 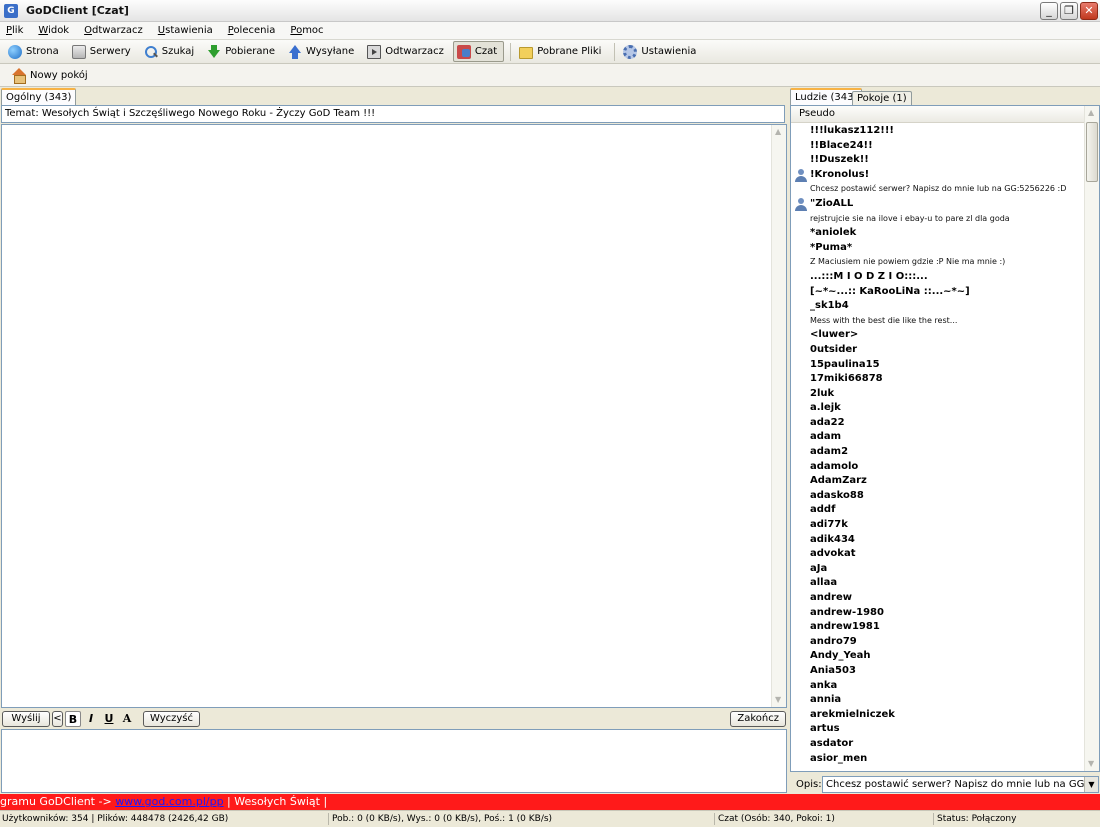 What do you see at coordinates (758, 718) in the screenshot?
I see `end-button: Zakończ` at bounding box center [758, 718].